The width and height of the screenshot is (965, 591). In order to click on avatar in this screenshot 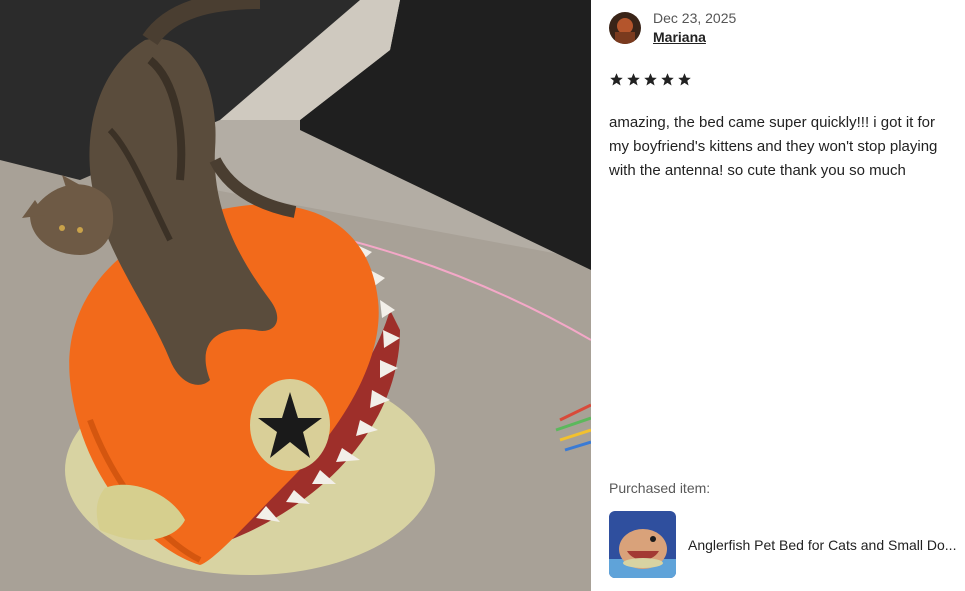, I will do `click(625, 28)`.